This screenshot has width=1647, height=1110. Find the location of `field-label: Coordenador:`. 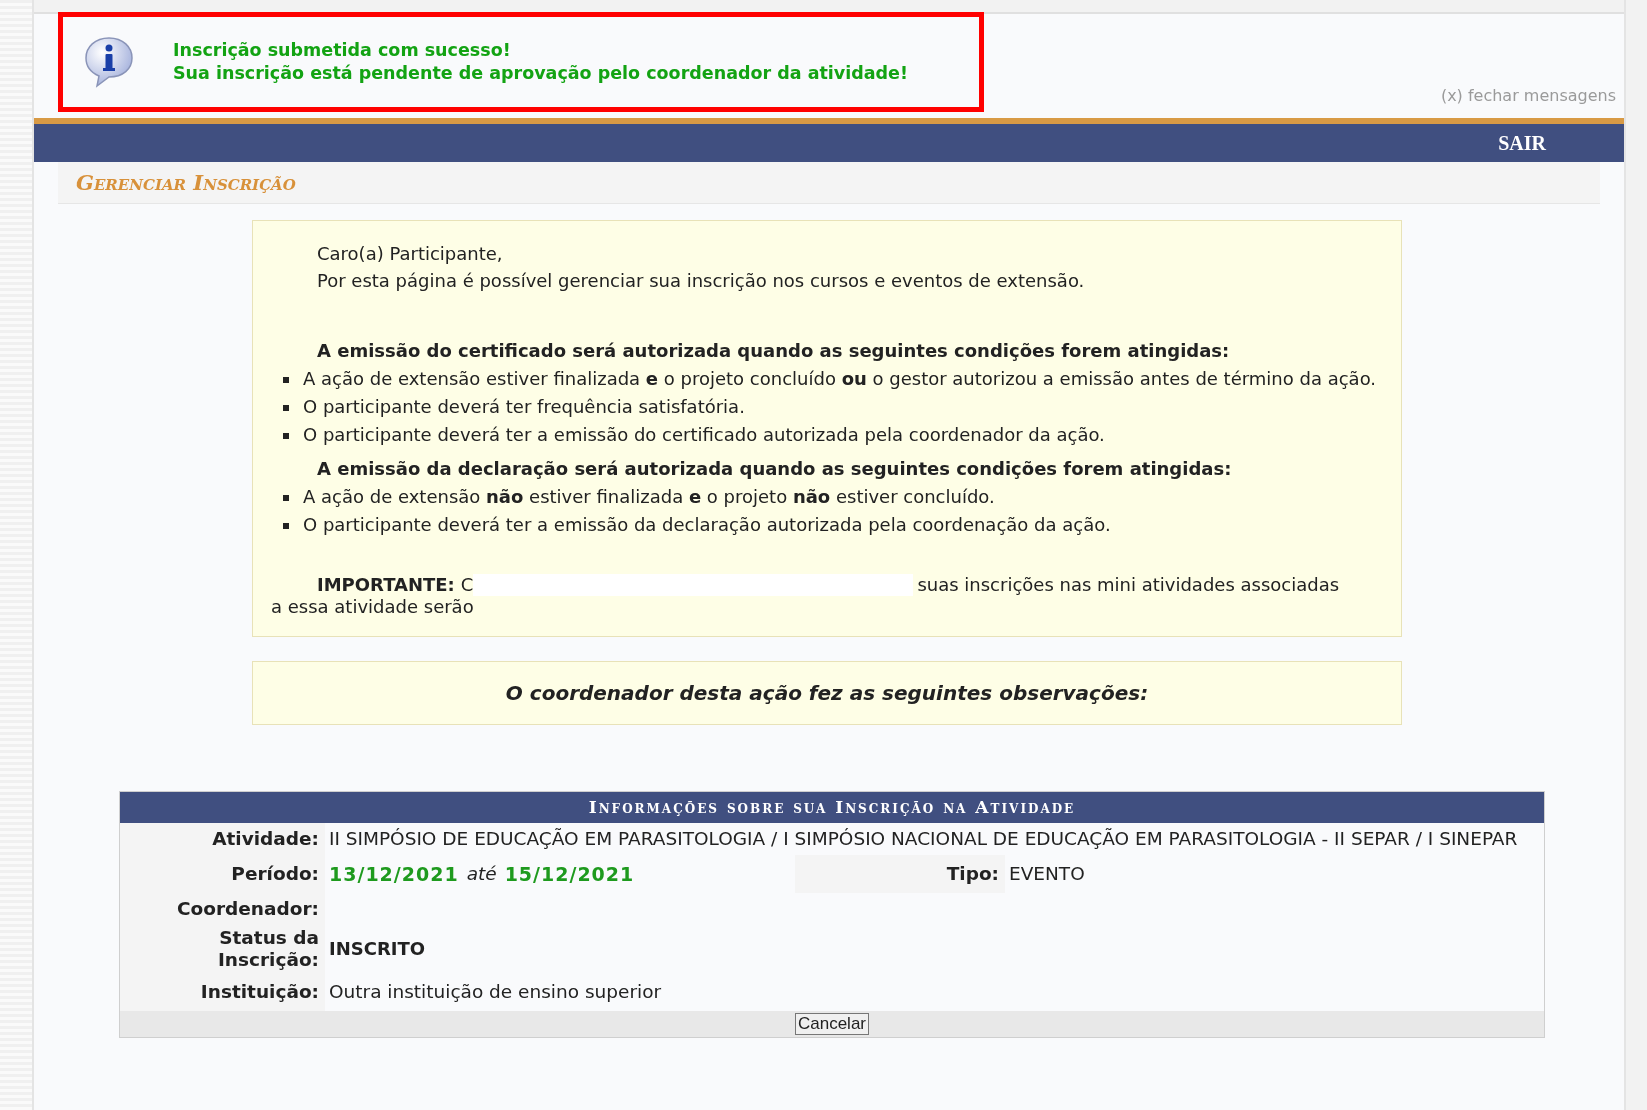

field-label: Coordenador: is located at coordinates (247, 908).